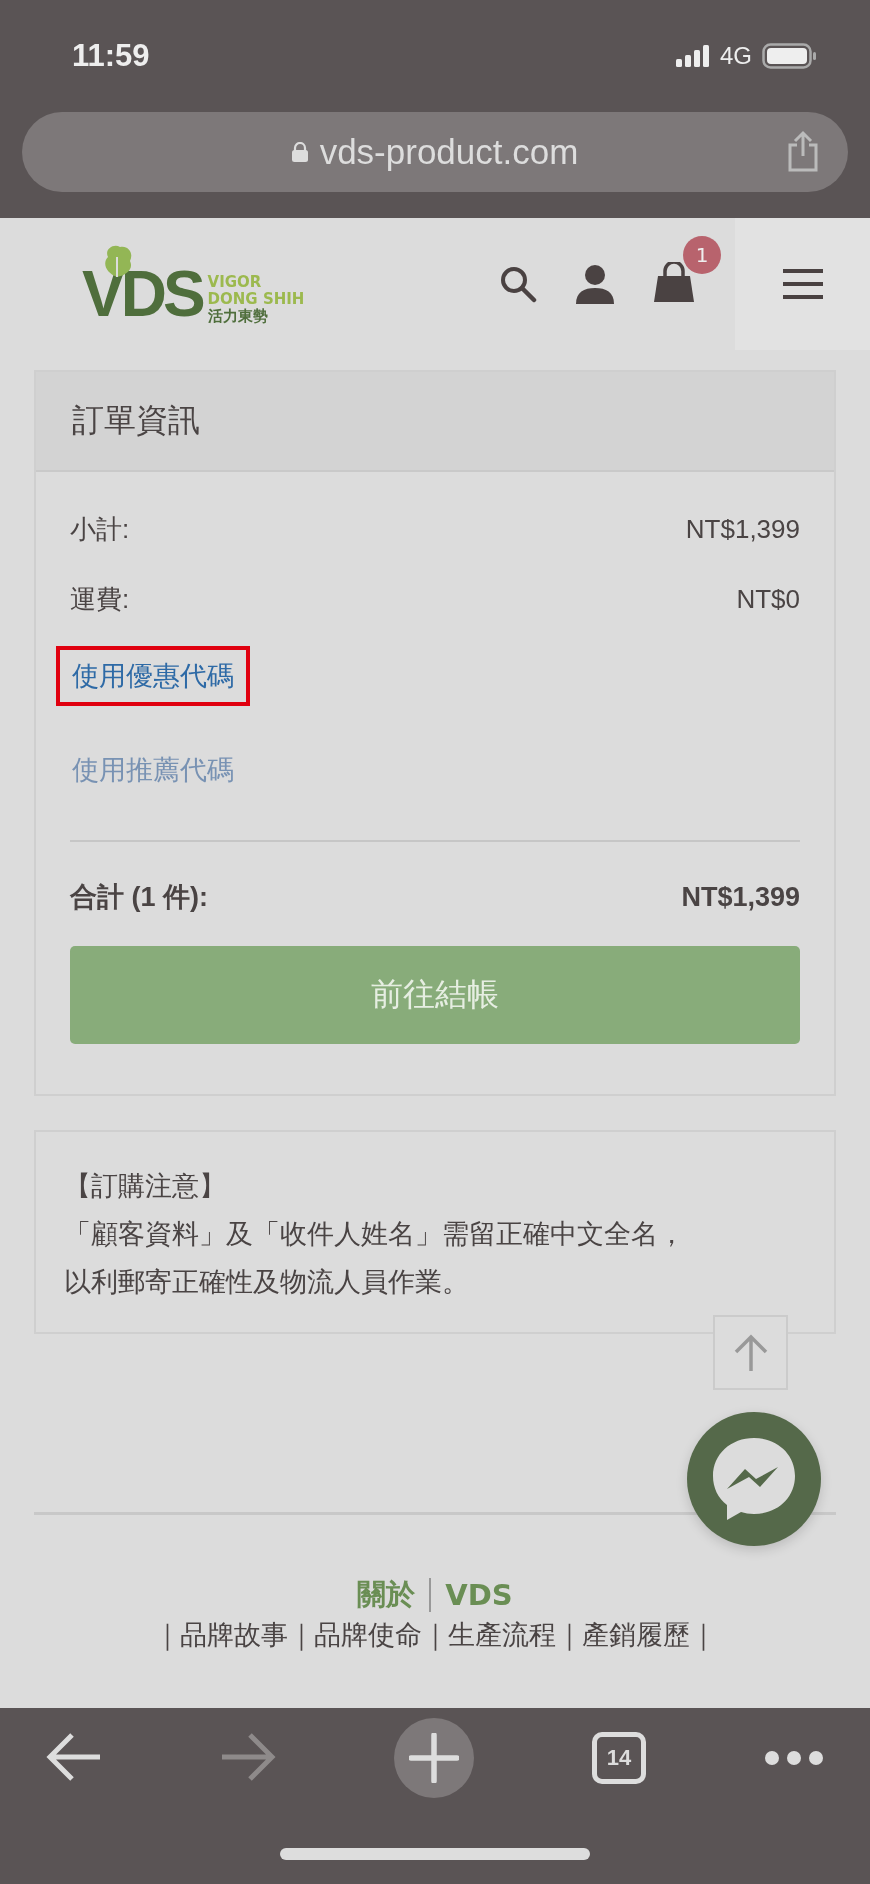 The image size is (870, 1884). What do you see at coordinates (375, 1234) in the screenshot?
I see `notice-text: 「顧客資料」及「收件人姓名」需留正確中文全名，` at bounding box center [375, 1234].